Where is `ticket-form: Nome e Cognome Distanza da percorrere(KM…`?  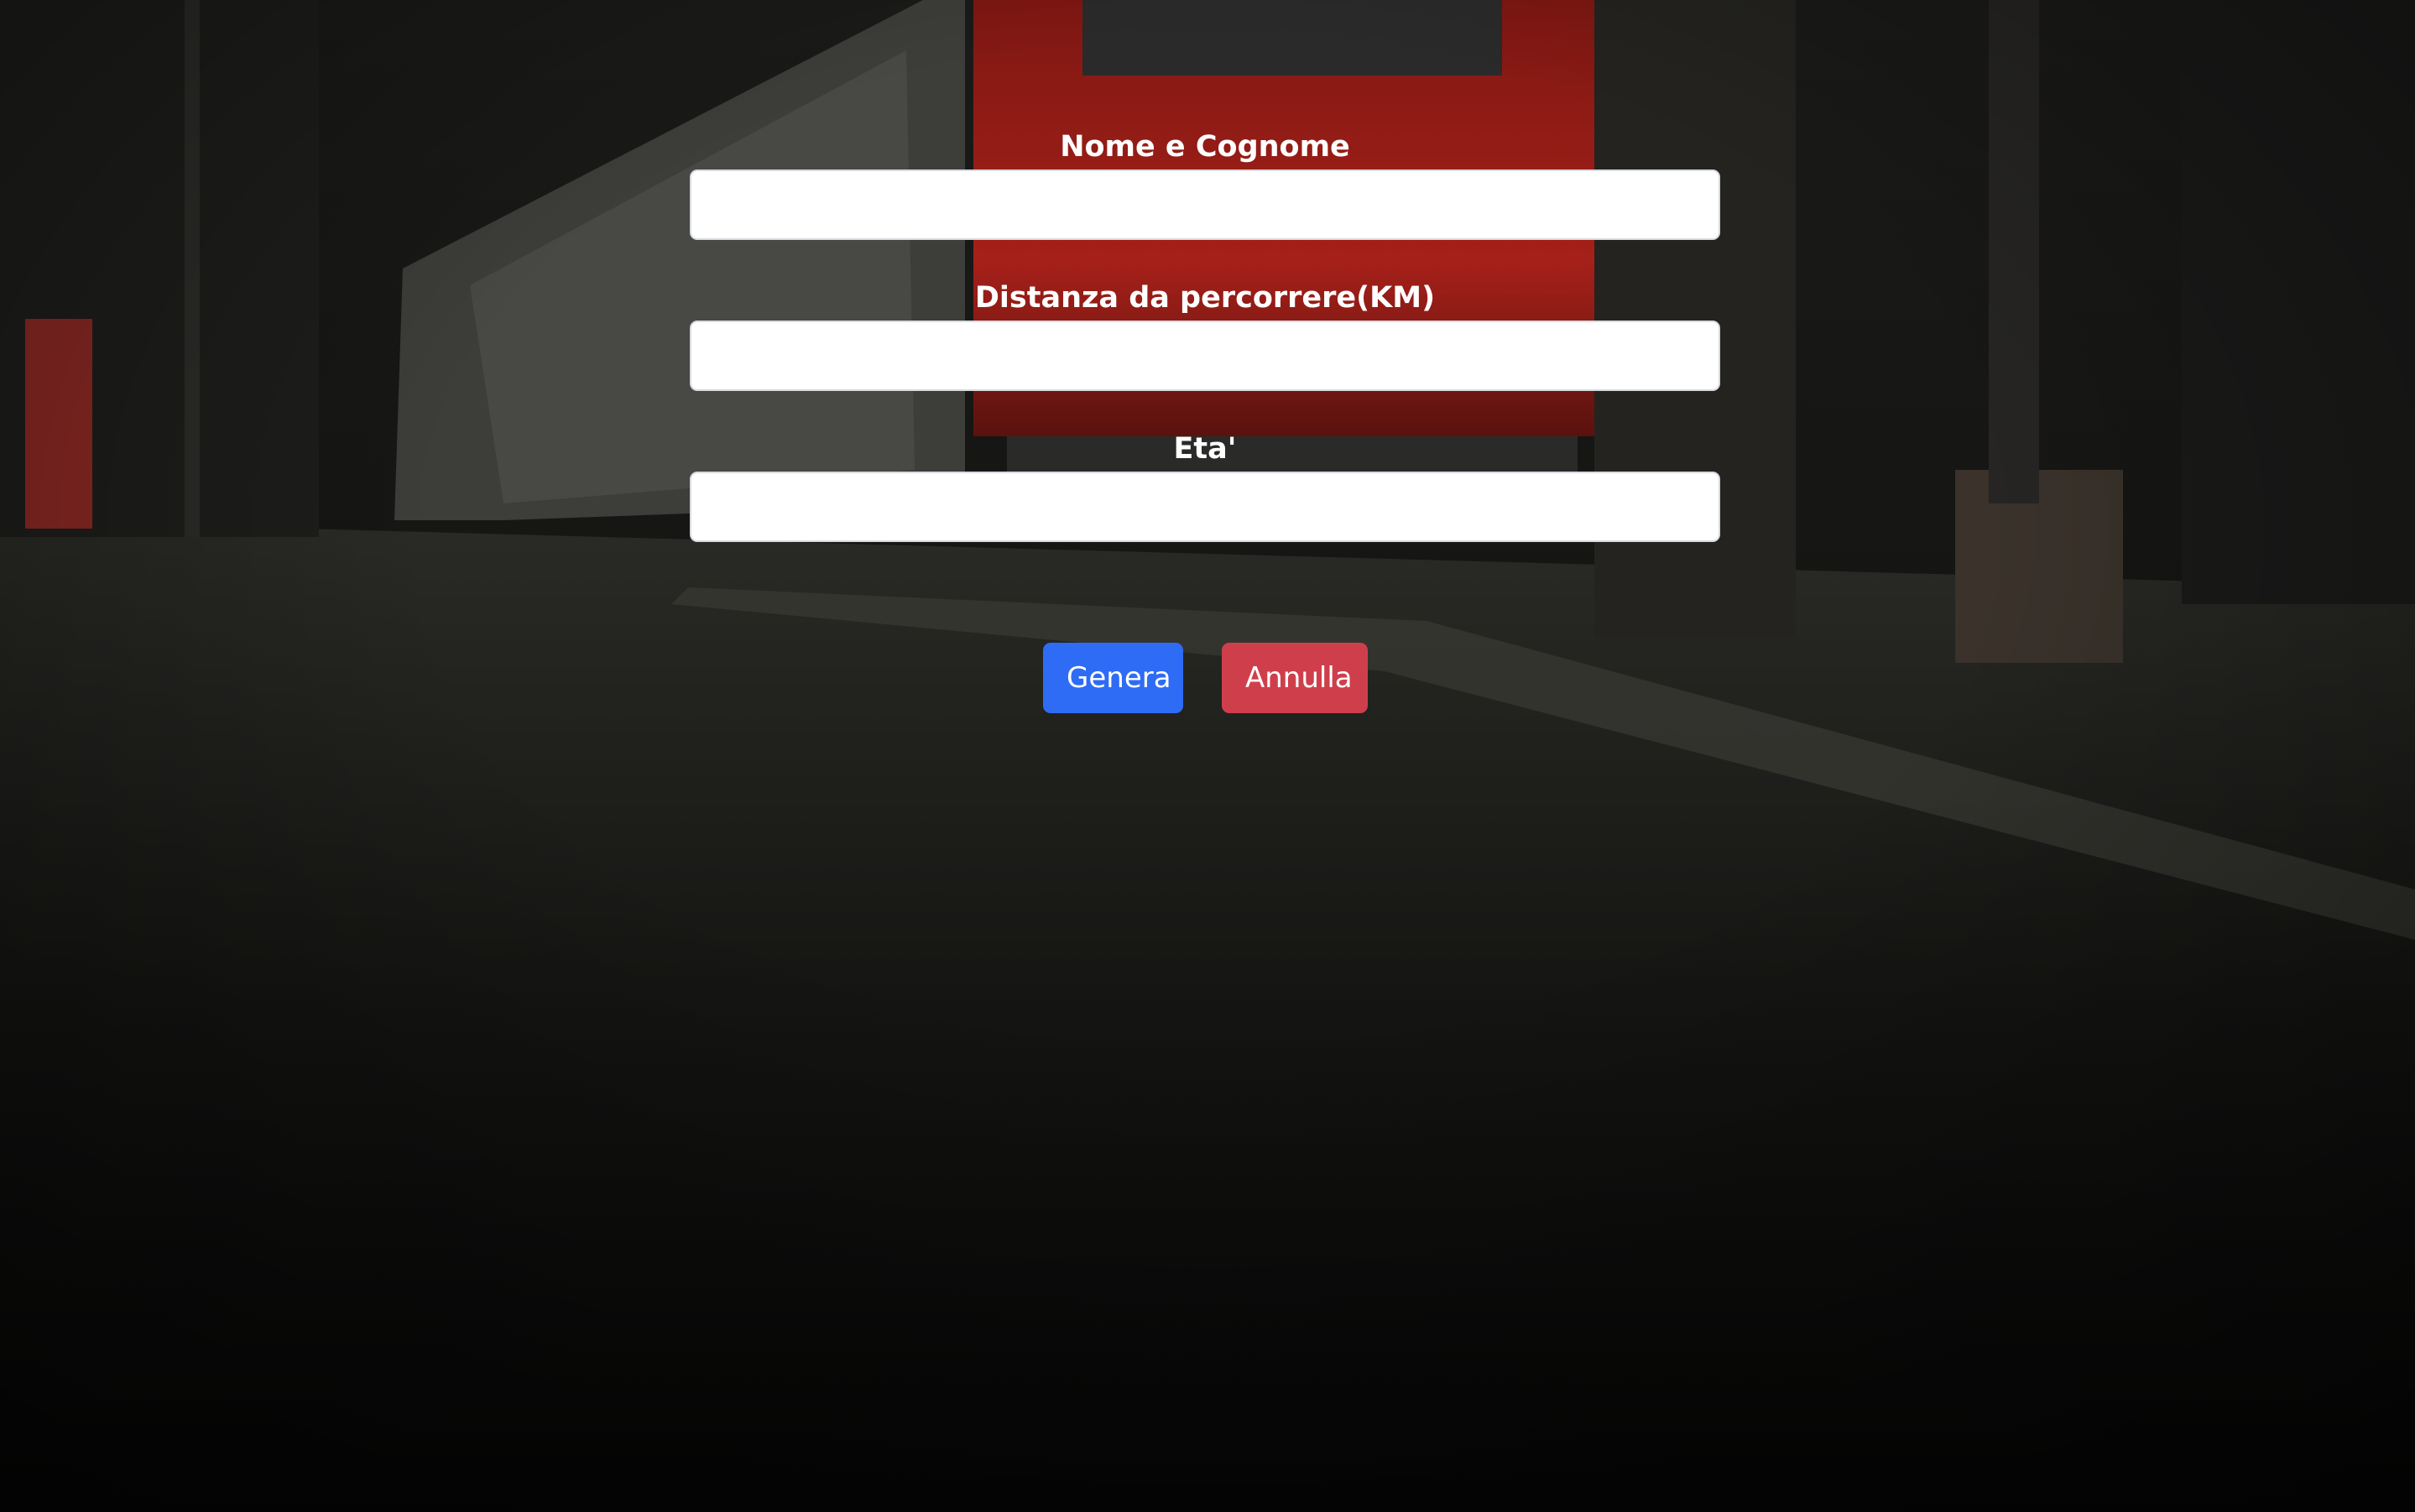 ticket-form: Nome e Cognome Distanza da percorrere(KM… is located at coordinates (1205, 333).